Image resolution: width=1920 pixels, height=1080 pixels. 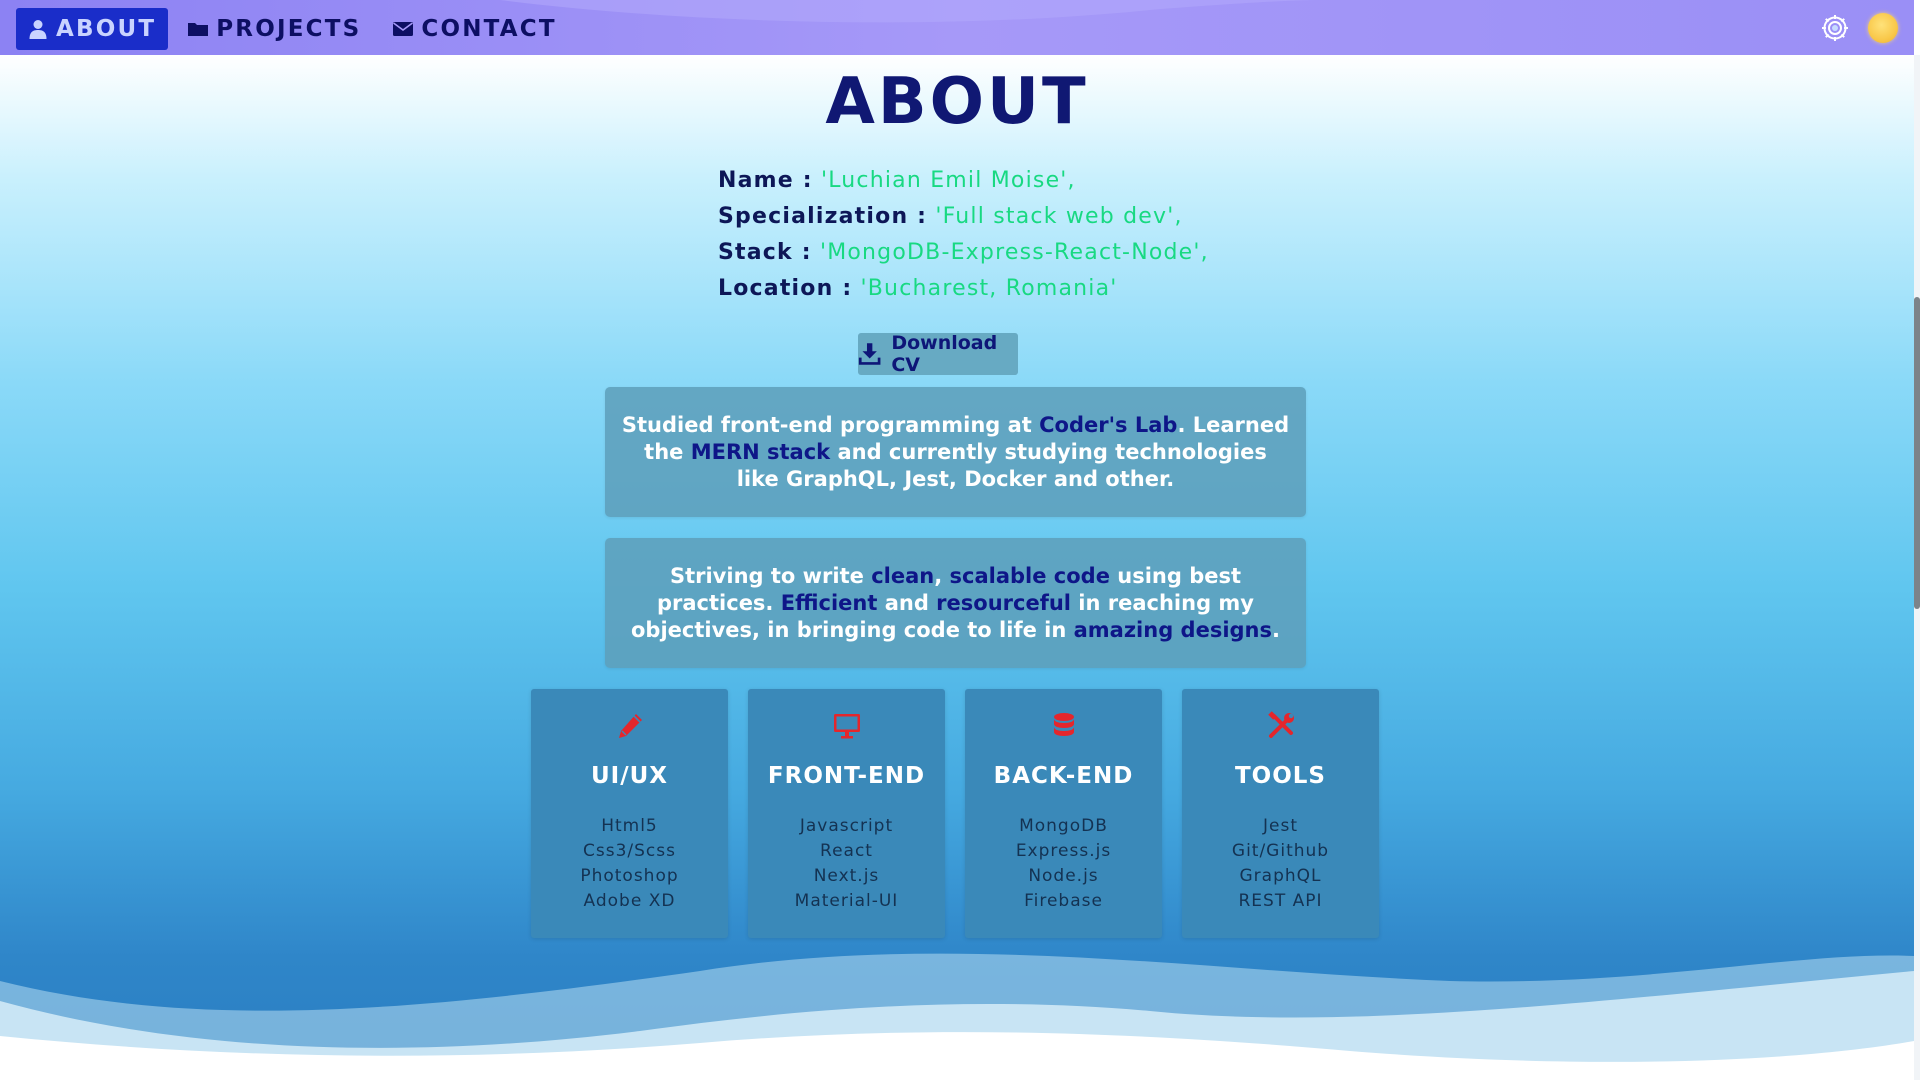 I want to click on text-segment: ., so click(x=1276, y=629).